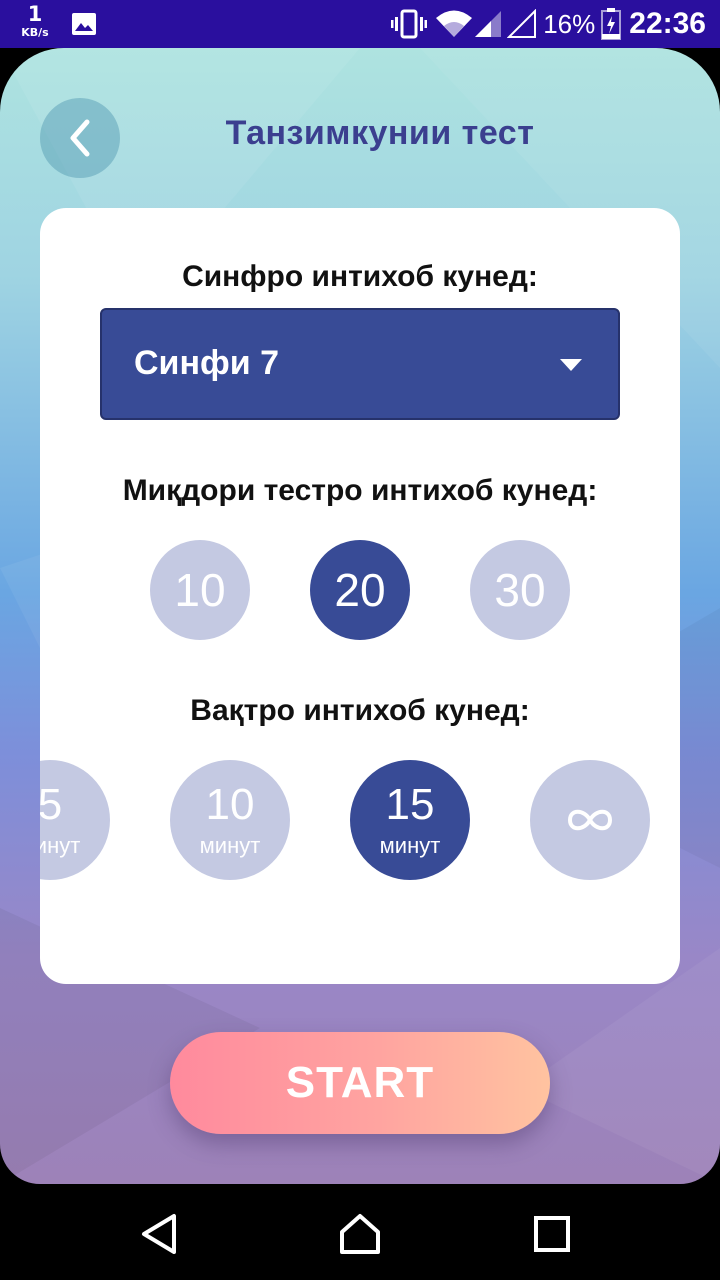 The height and width of the screenshot is (1280, 720). What do you see at coordinates (520, 590) in the screenshot?
I see `count-option-30: 30` at bounding box center [520, 590].